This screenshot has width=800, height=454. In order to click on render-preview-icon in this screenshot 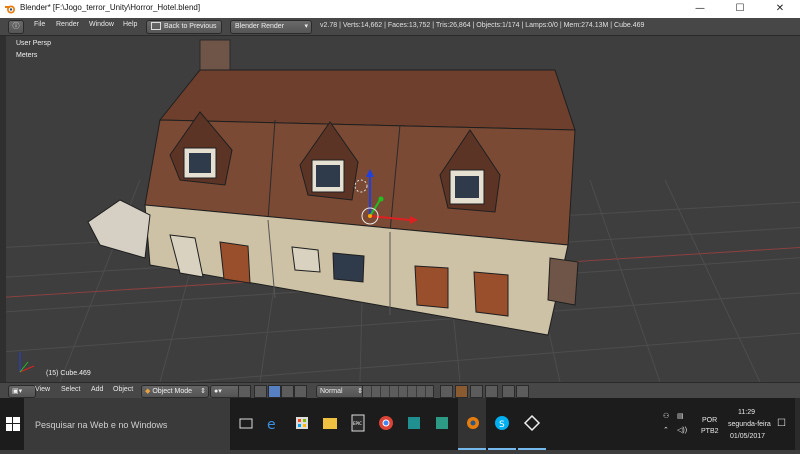, I will do `click(508, 391)`.